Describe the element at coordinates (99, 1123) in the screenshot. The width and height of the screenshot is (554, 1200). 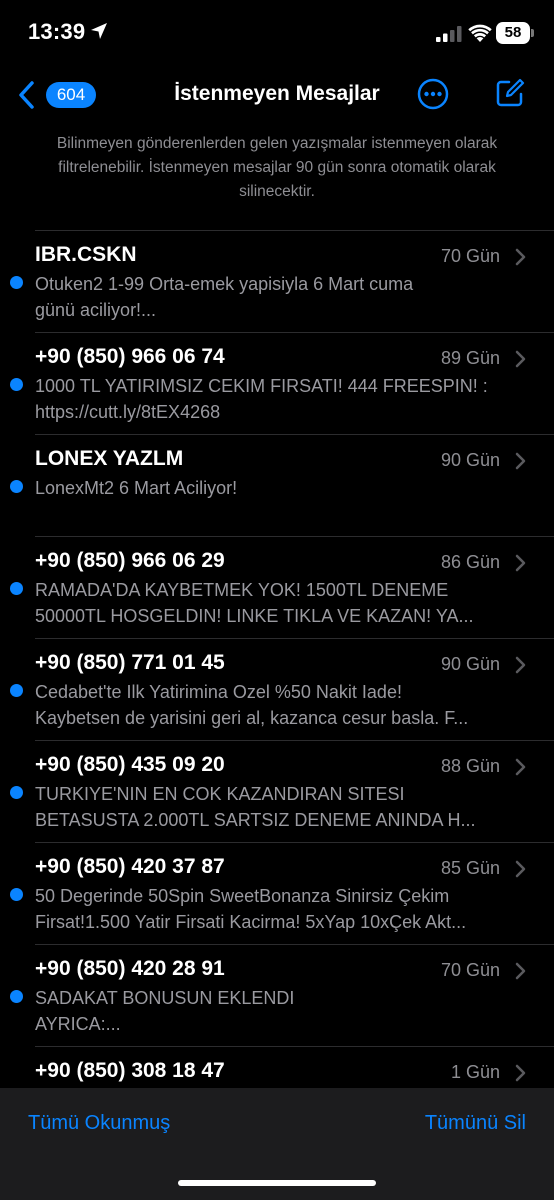
I see `mark-all-read-button: Tümü Okunmuş` at that location.